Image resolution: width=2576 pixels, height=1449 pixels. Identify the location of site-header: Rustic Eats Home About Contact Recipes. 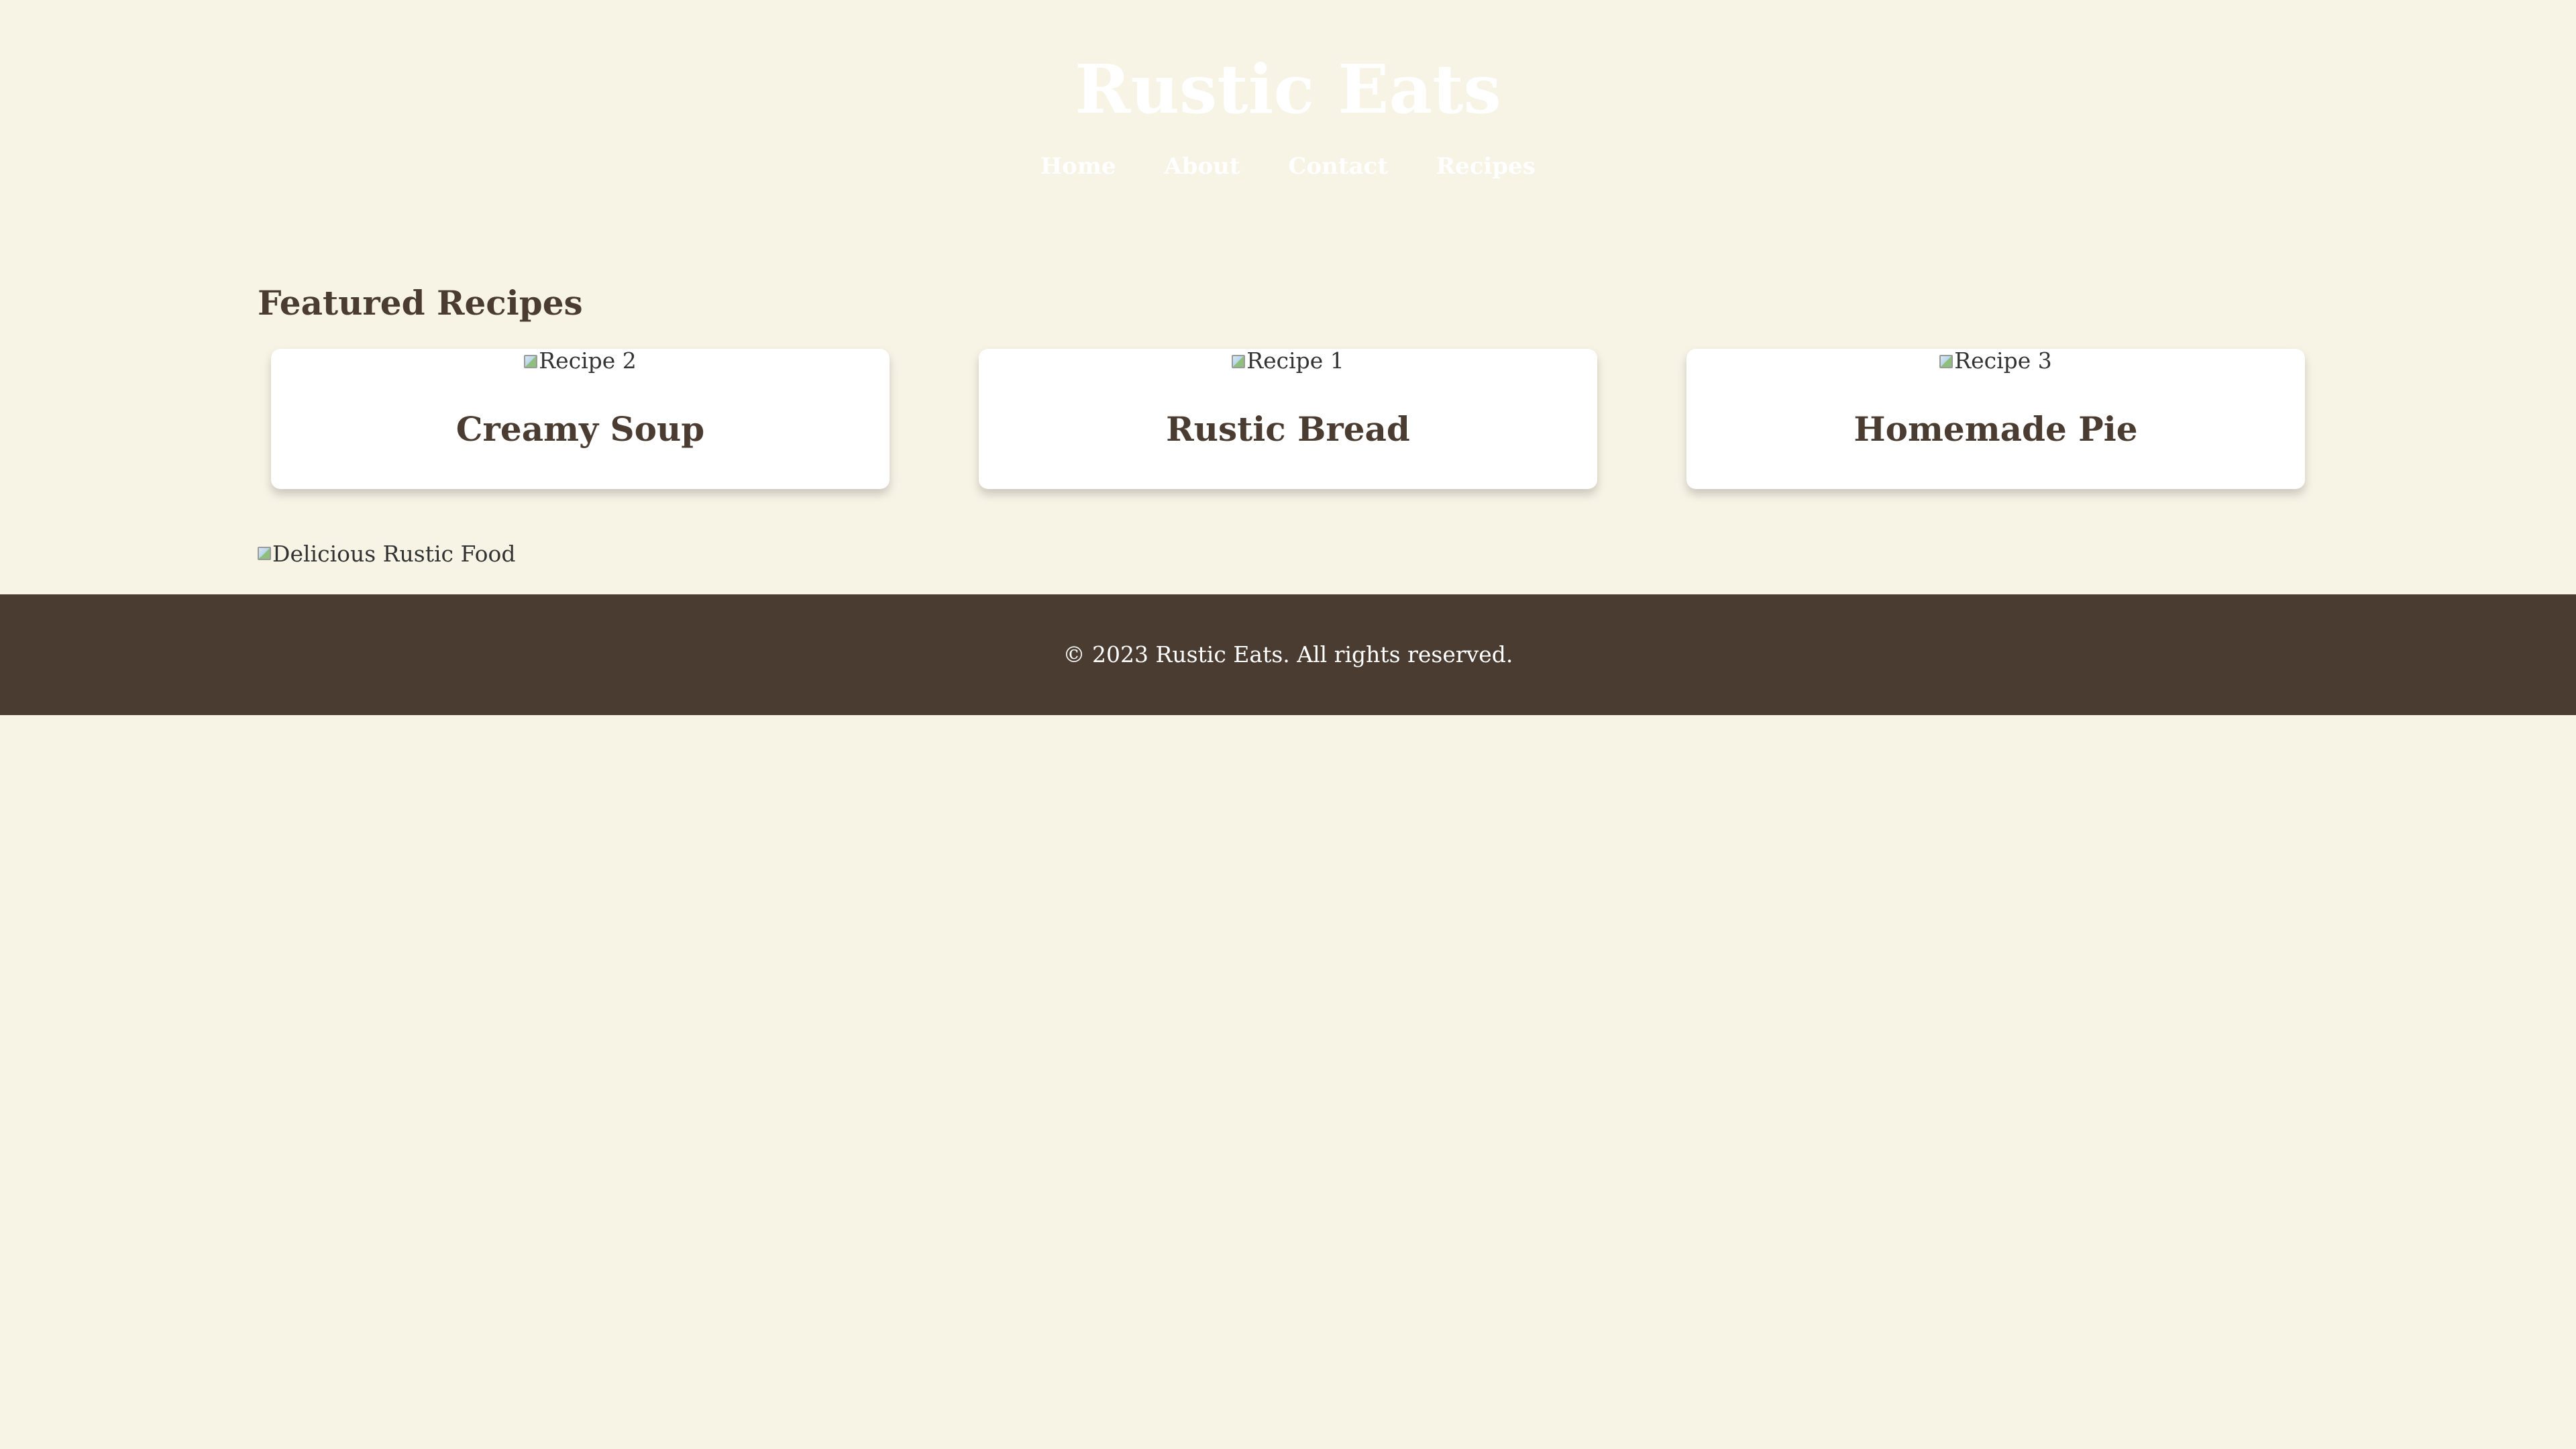
(1288, 104).